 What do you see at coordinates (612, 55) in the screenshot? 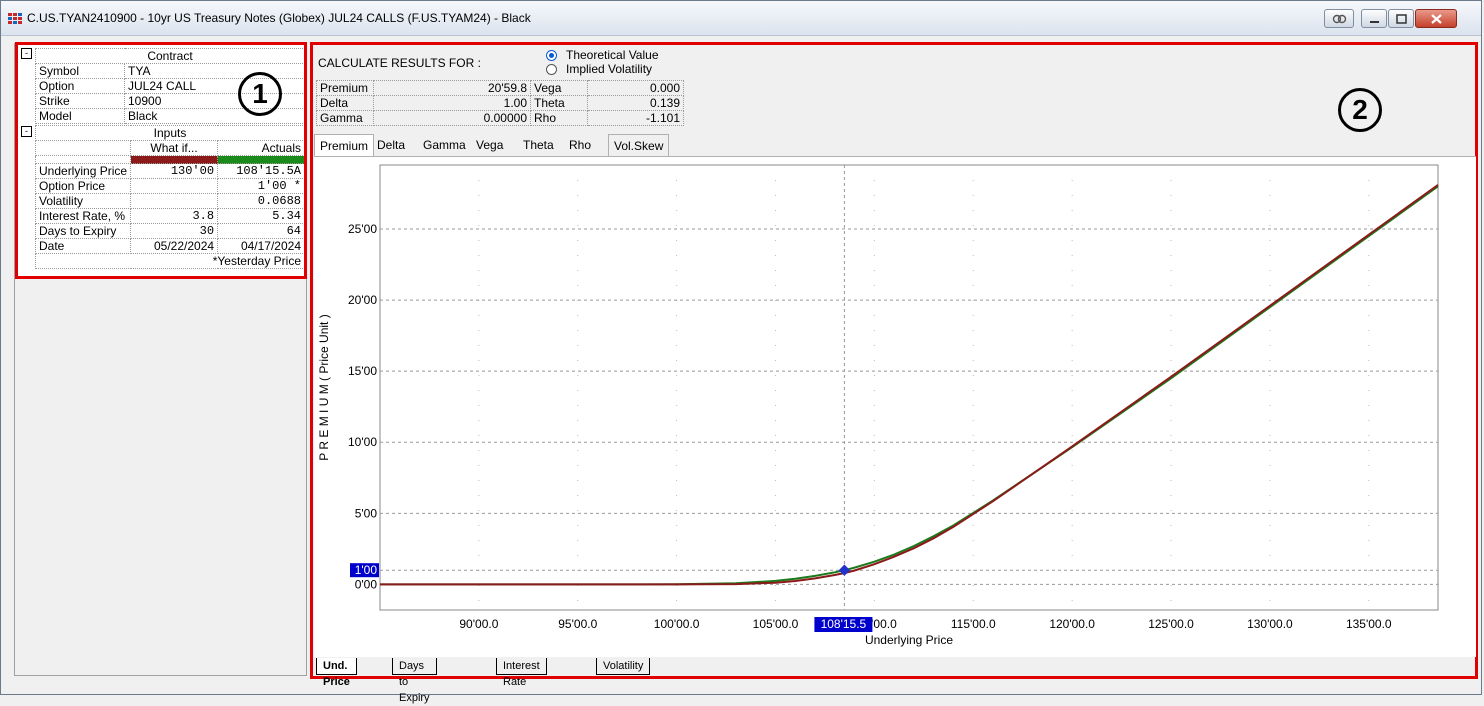
I see `theoretical-value-label: Theoretical Value` at bounding box center [612, 55].